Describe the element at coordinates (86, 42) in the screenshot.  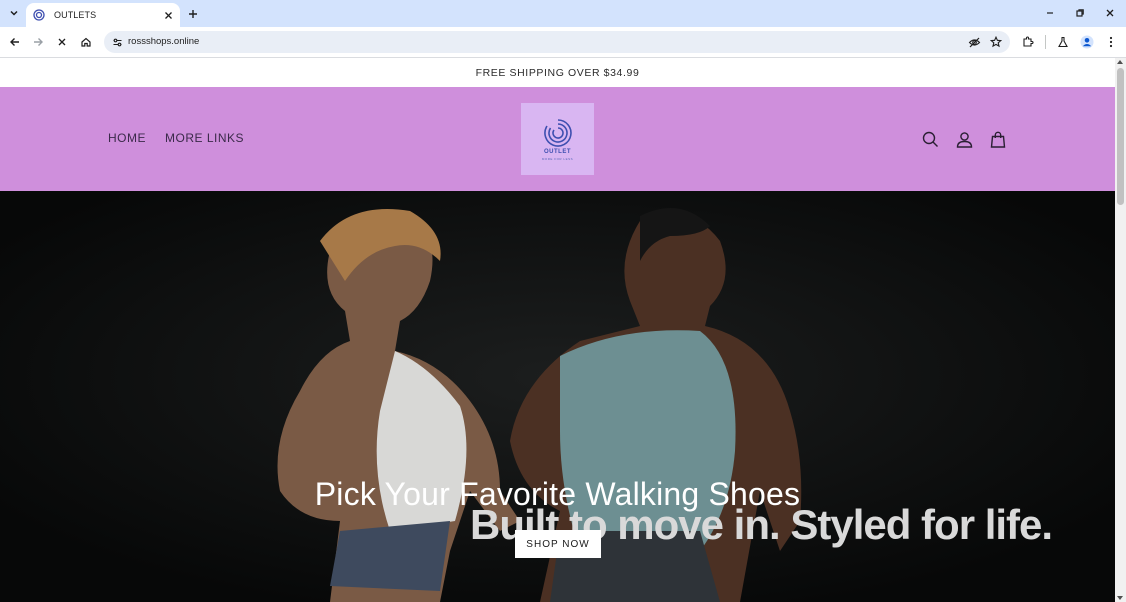
I see `home-icon` at that location.